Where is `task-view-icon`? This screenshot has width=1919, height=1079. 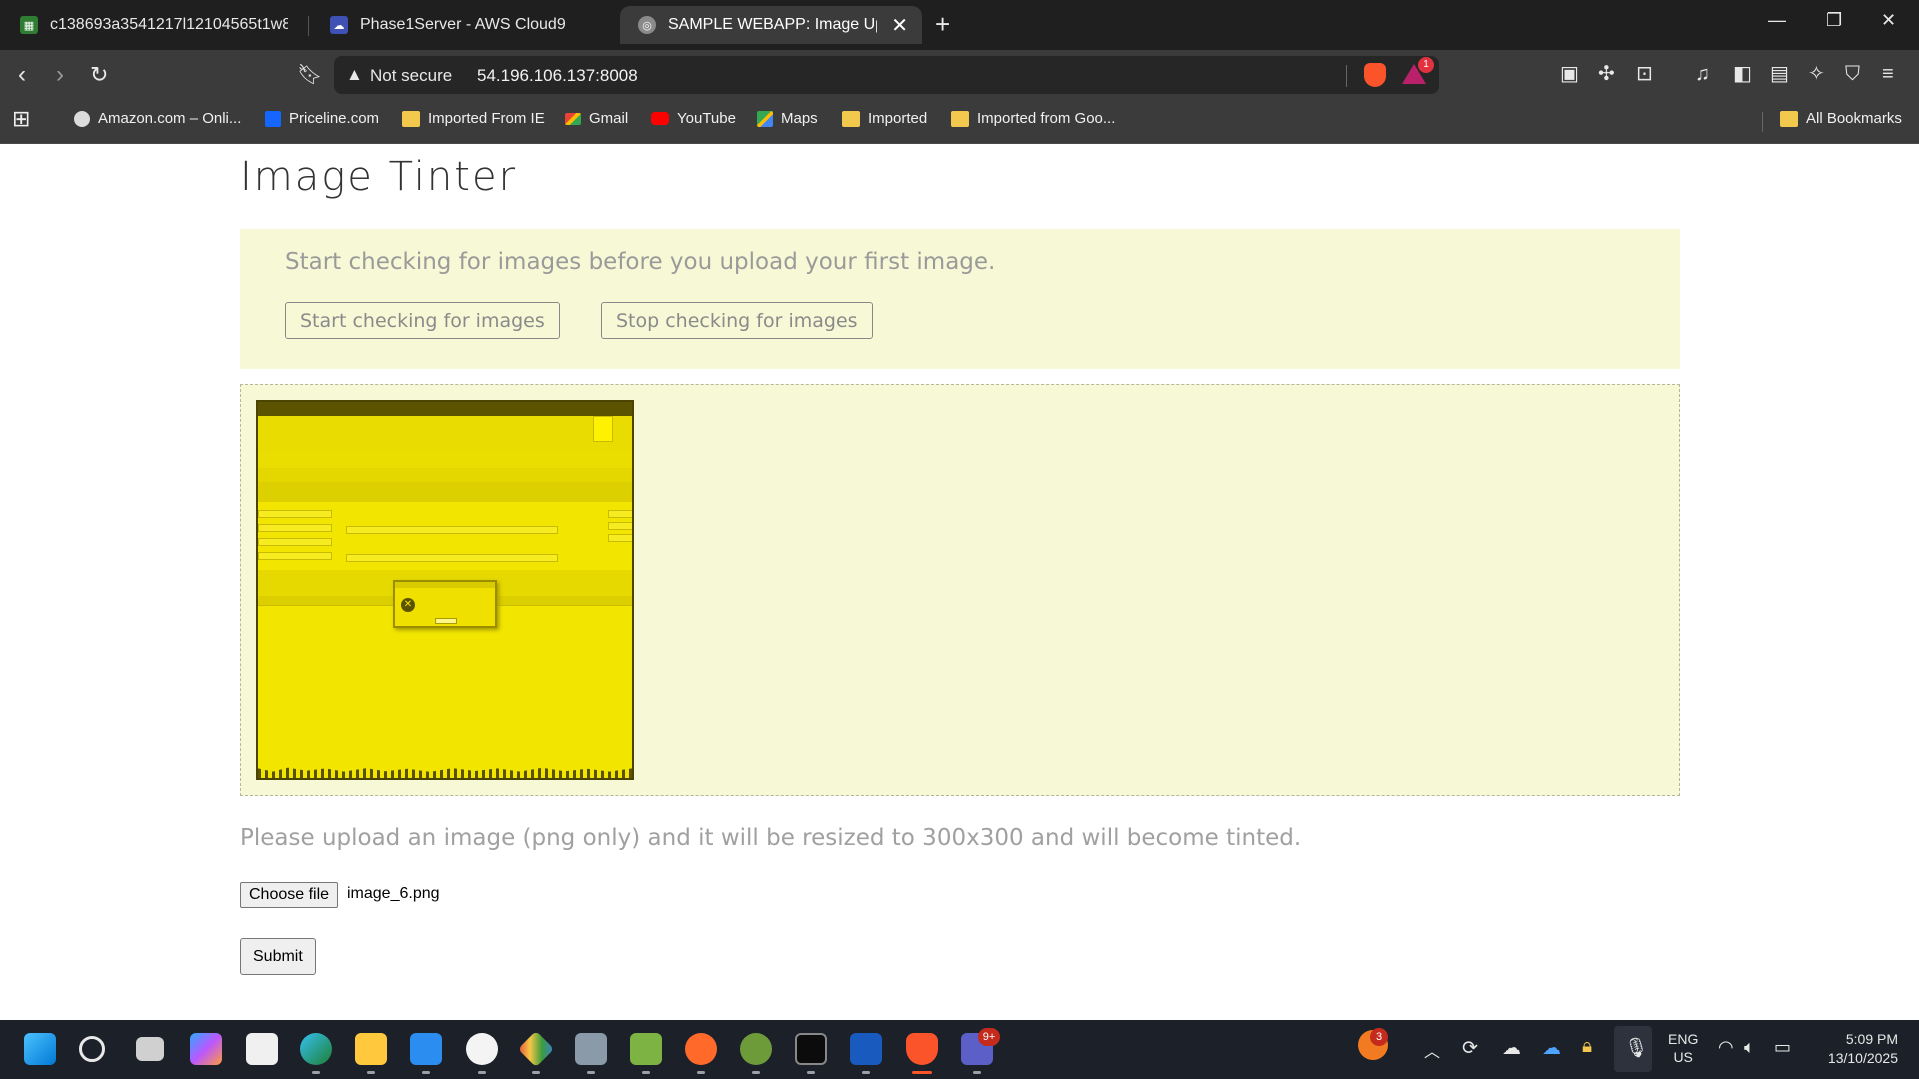
task-view-icon is located at coordinates (150, 1049).